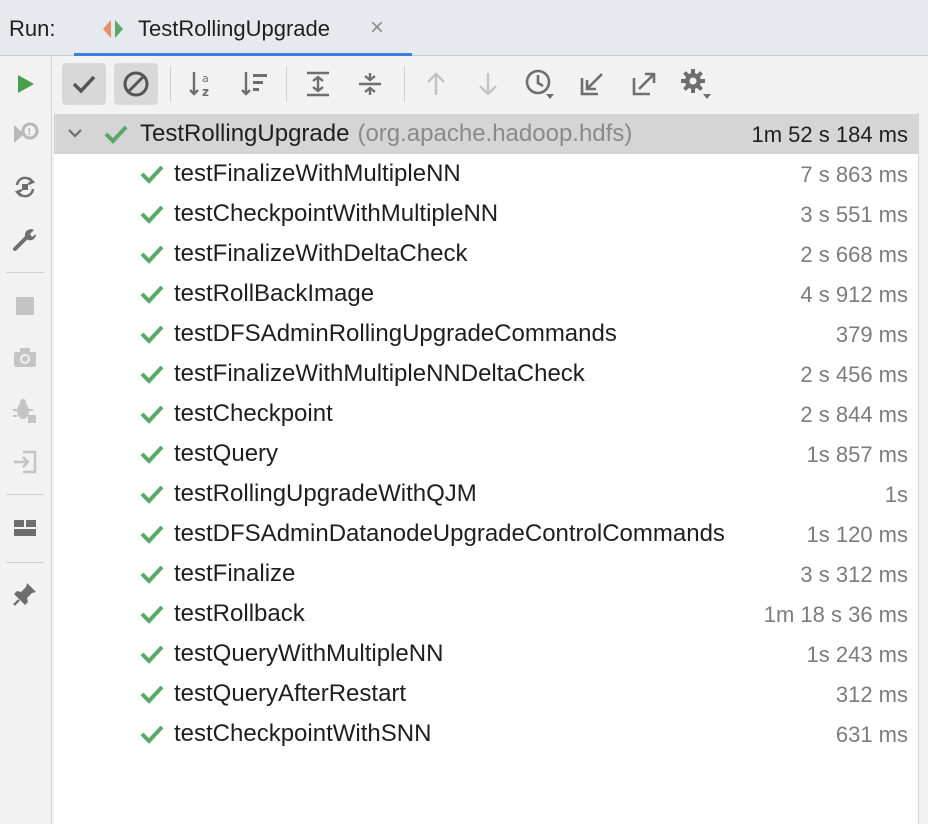  Describe the element at coordinates (486, 414) in the screenshot. I see `test-row: testCheckpoint 2 s 844 ms` at that location.